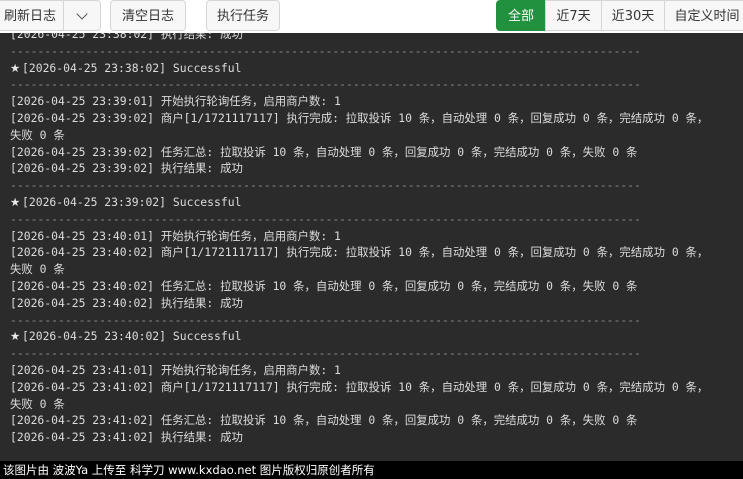  Describe the element at coordinates (376, 68) in the screenshot. I see `log-status-line: ★ [2026-04-25 23:38:02] Successful` at that location.